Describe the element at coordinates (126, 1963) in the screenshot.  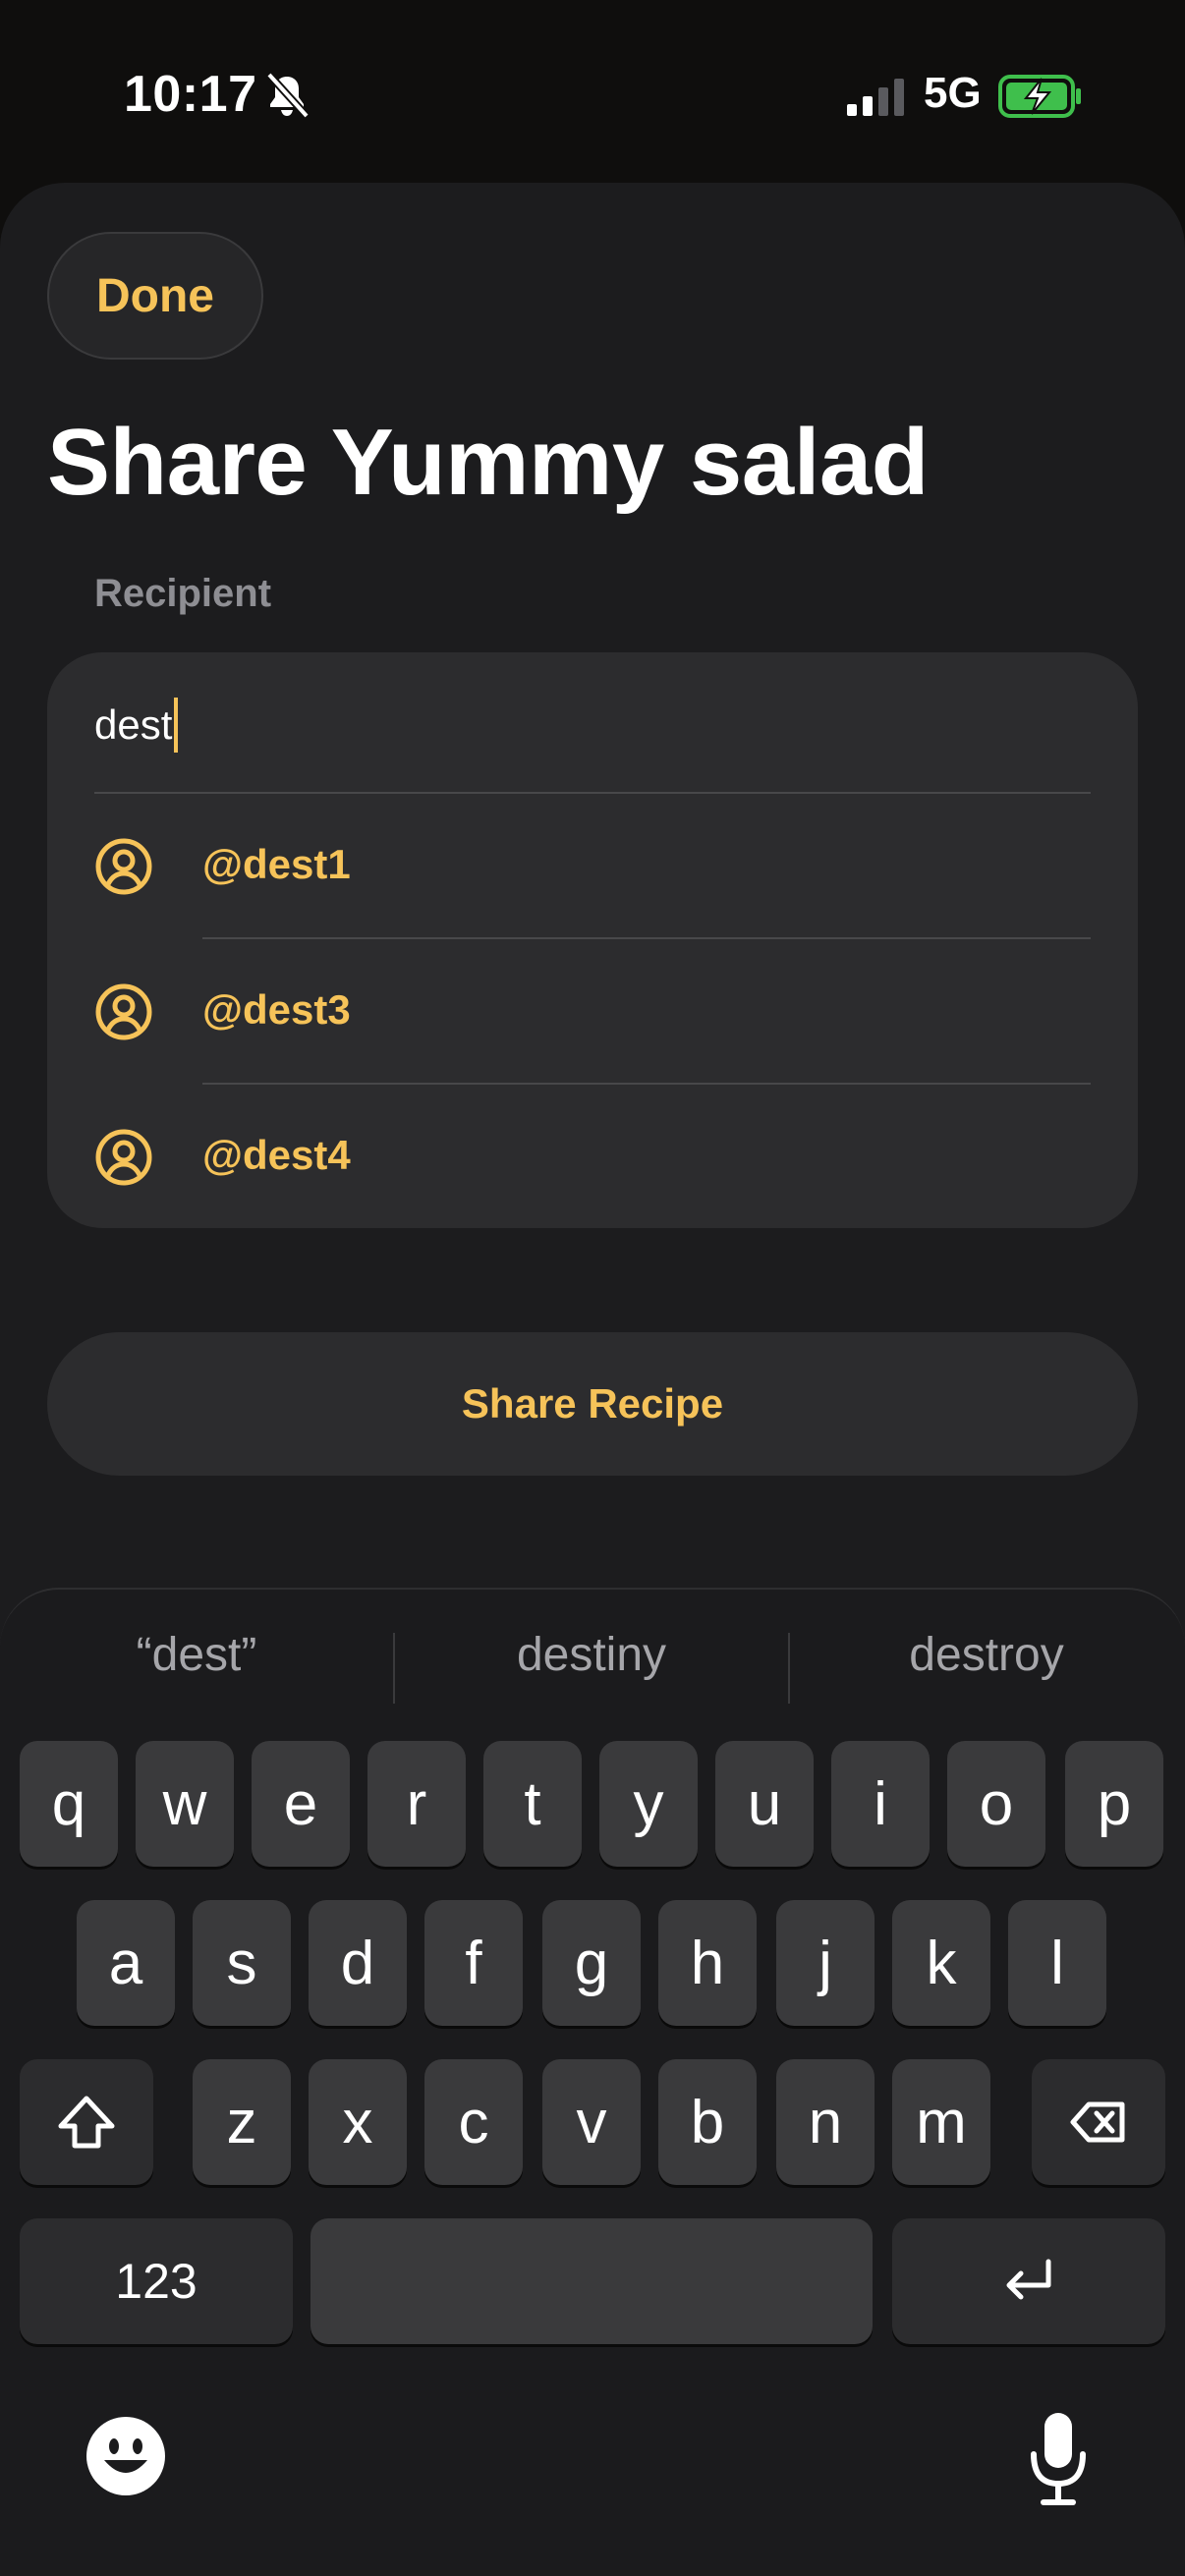
I see `key-a: a` at that location.